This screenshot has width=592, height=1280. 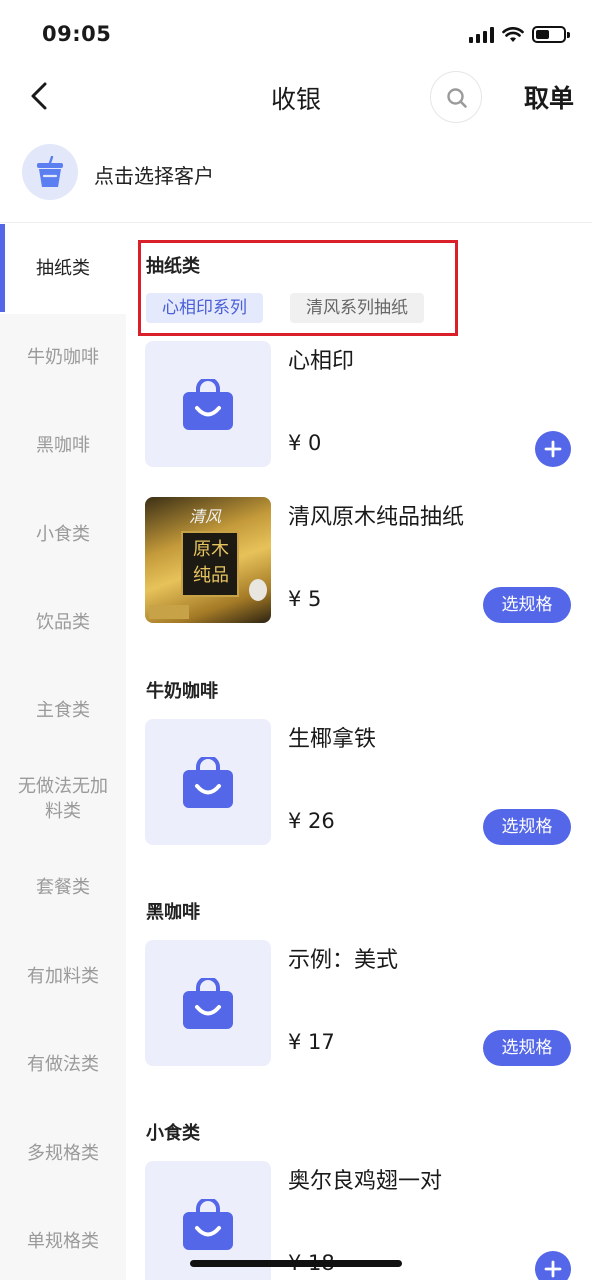 I want to click on product-photo: 清风 原木纯品, so click(x=208, y=560).